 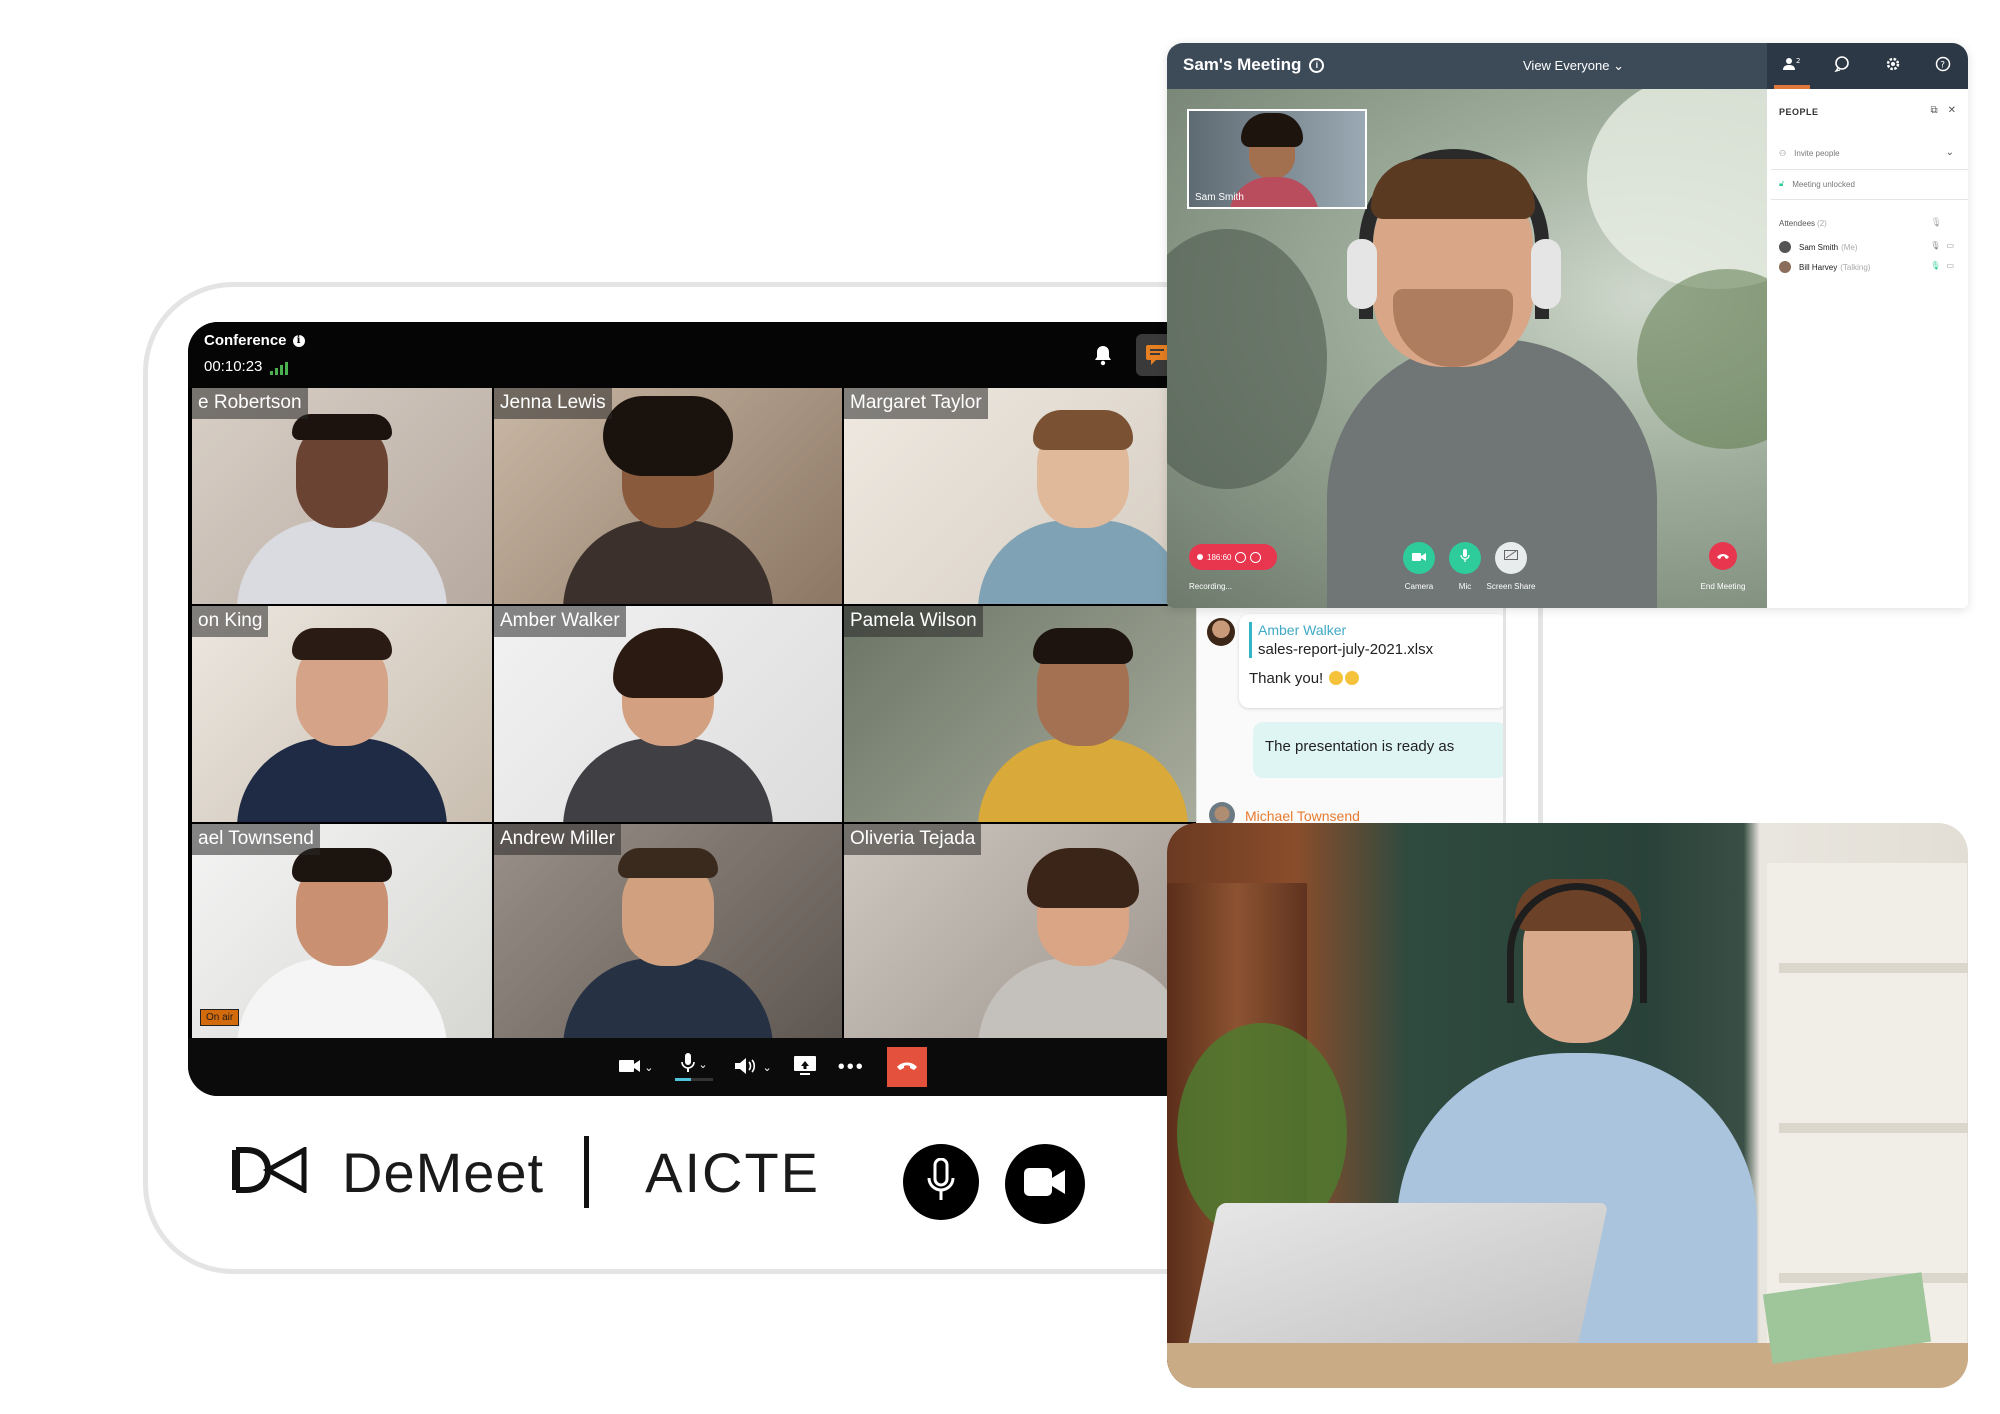 What do you see at coordinates (1849, 247) in the screenshot?
I see `attendee-tag: (Me)` at bounding box center [1849, 247].